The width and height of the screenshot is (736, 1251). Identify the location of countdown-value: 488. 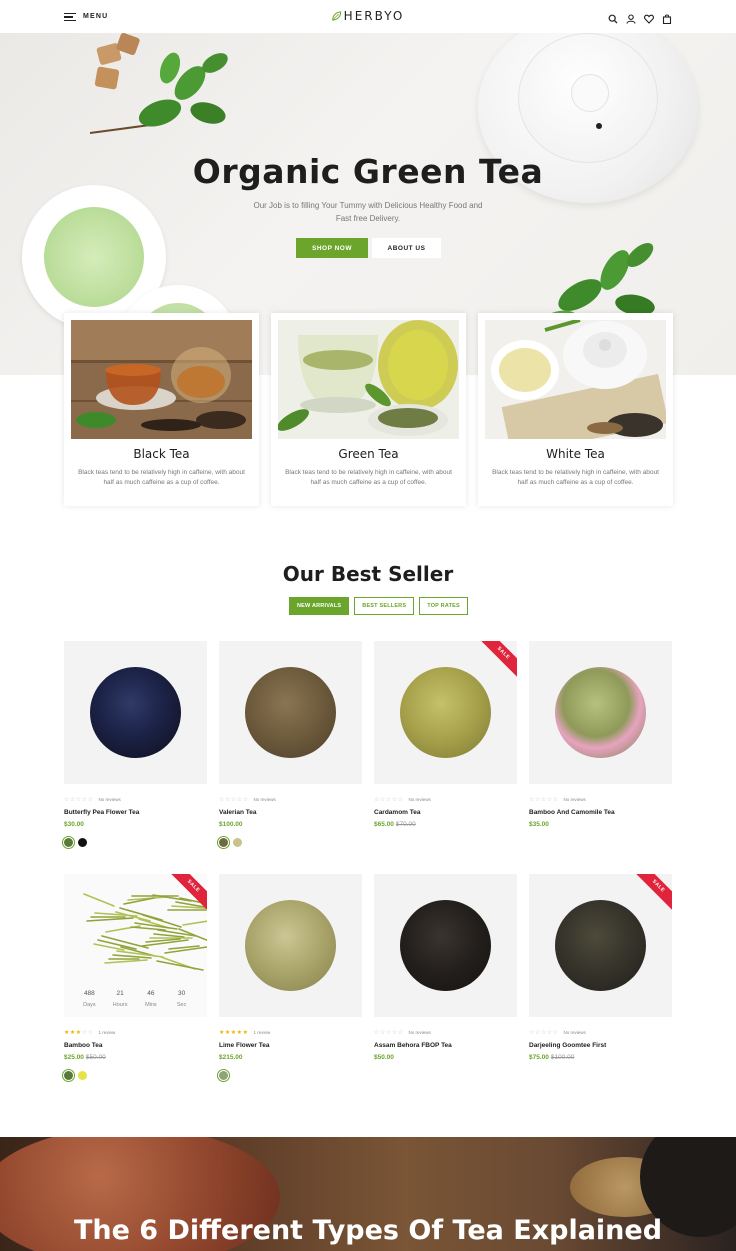
(89, 993).